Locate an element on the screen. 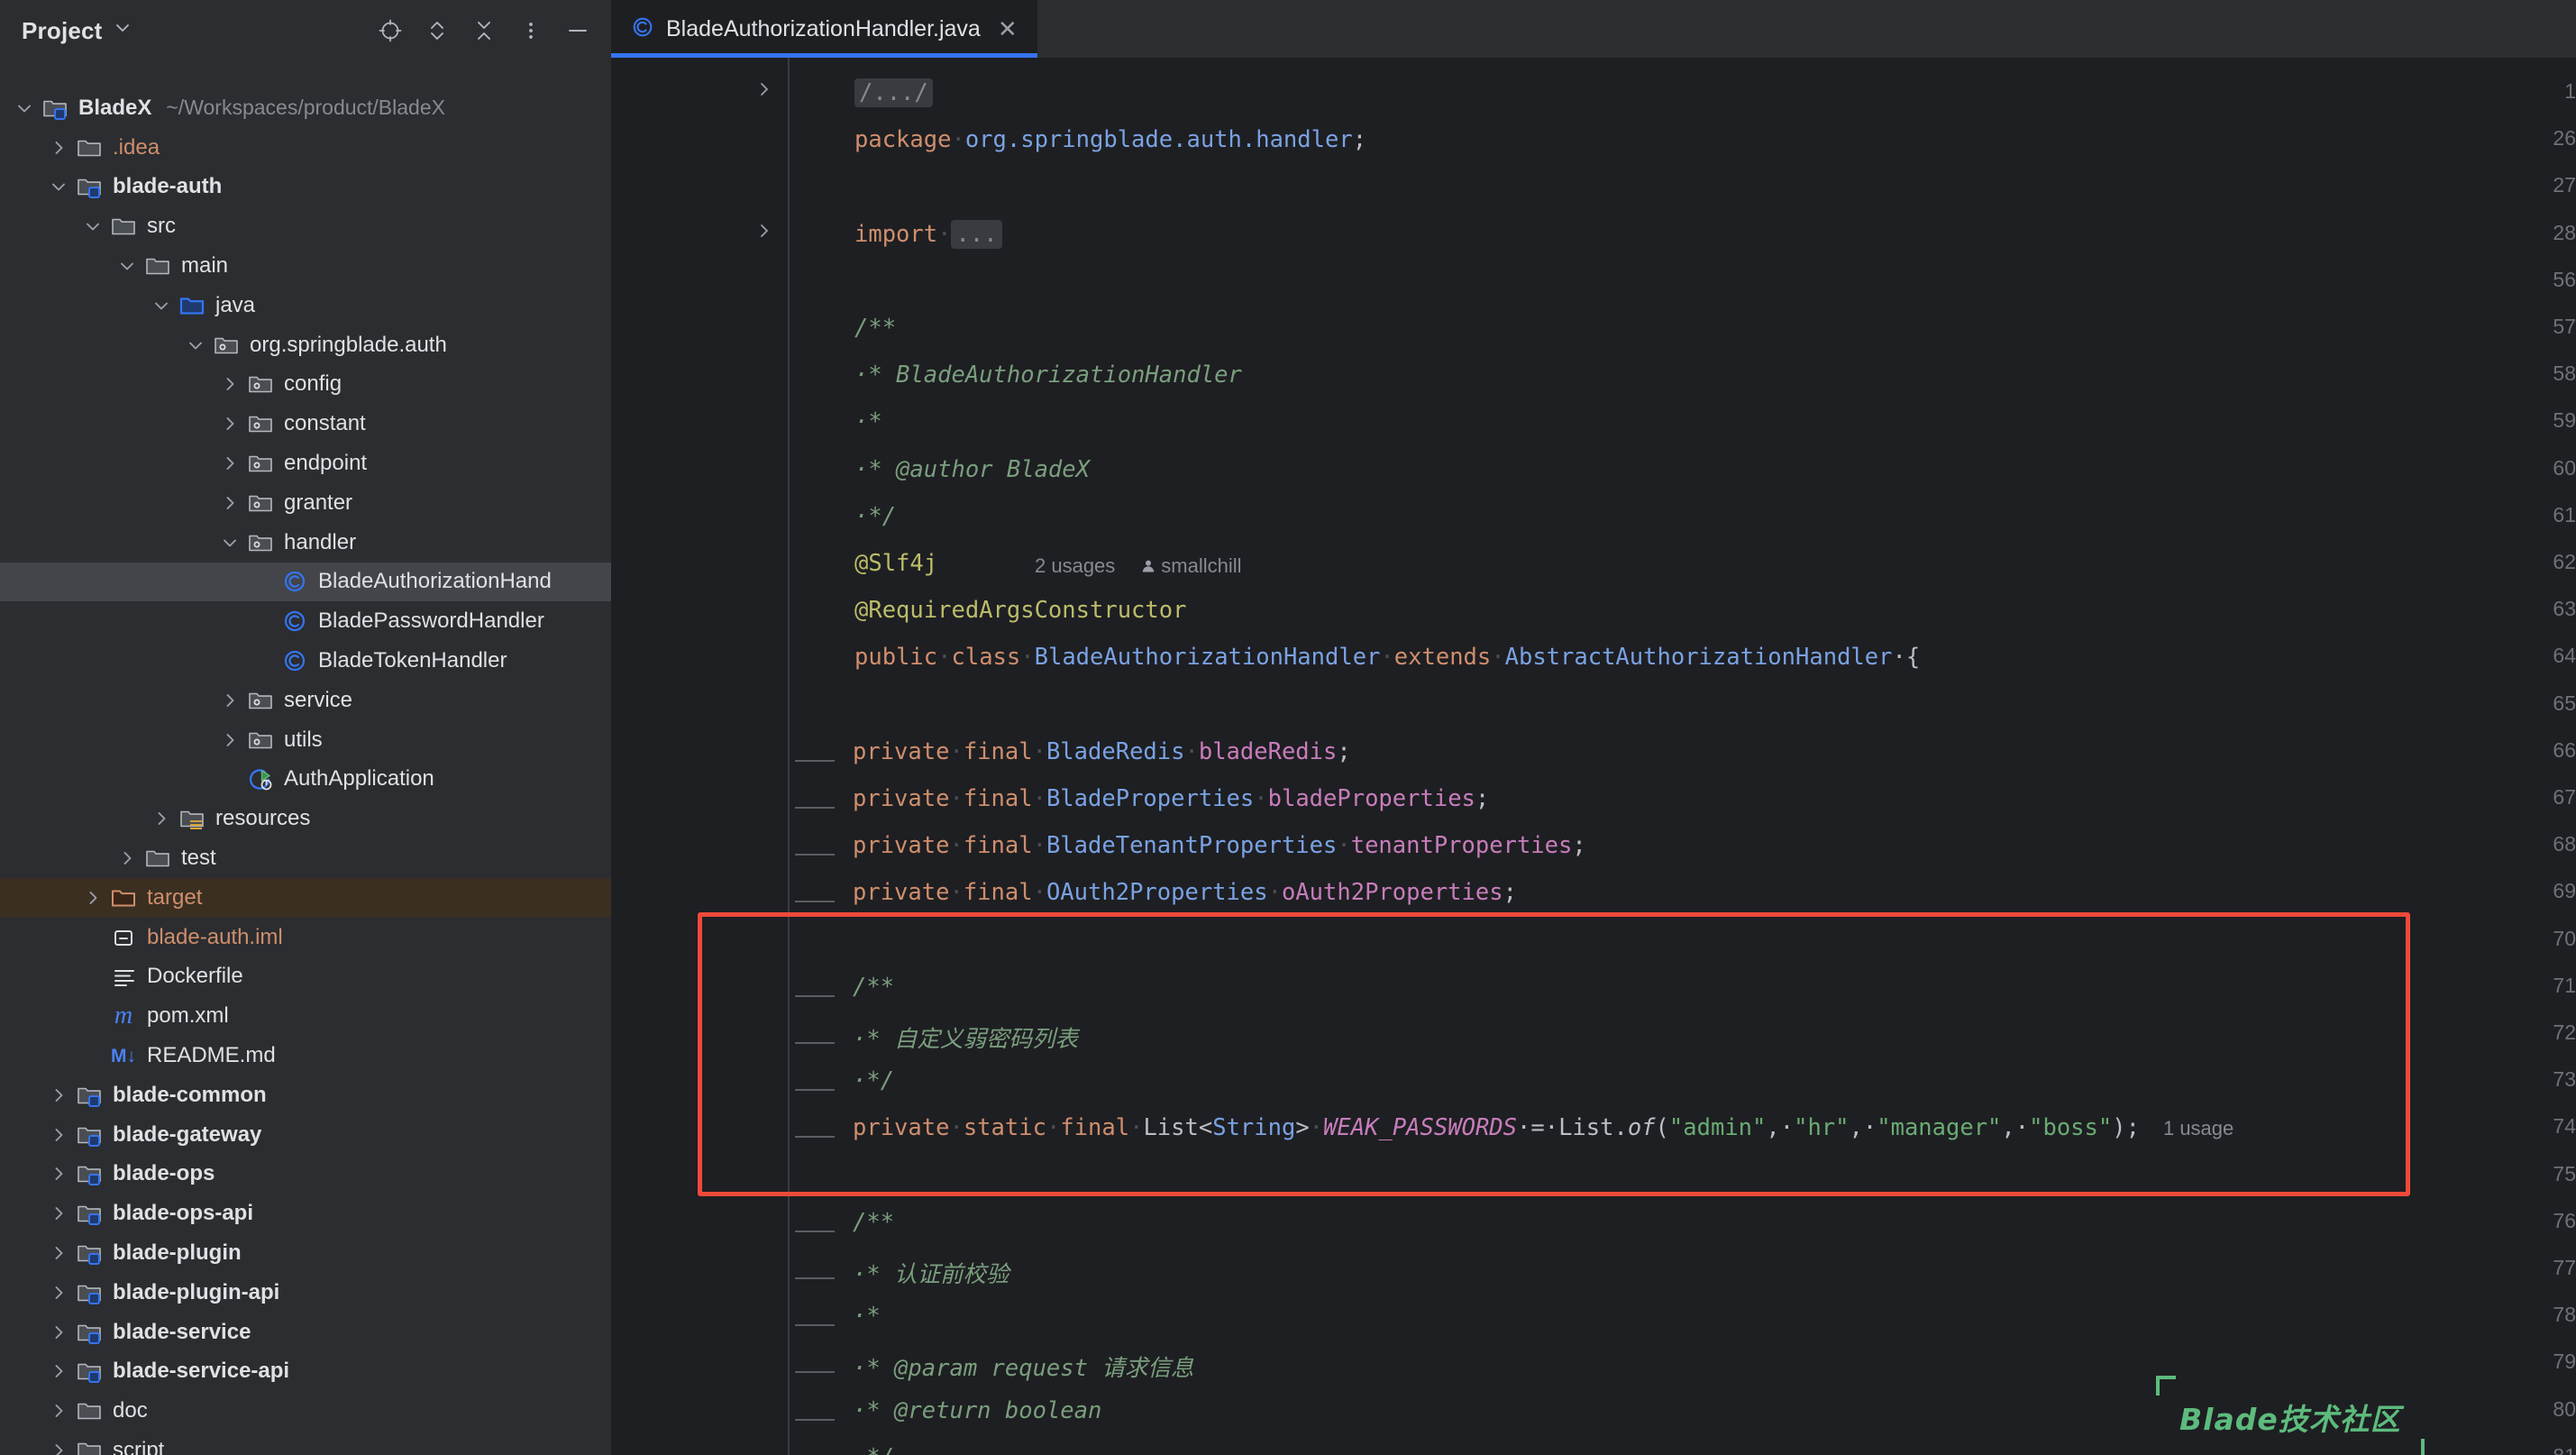  tree-item-idea: .idea is located at coordinates (305, 148).